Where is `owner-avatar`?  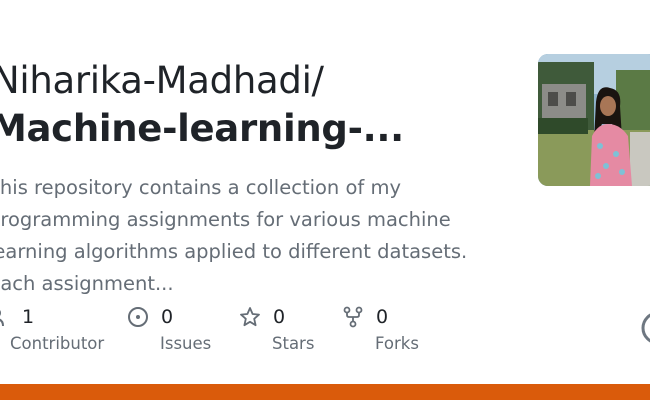
owner-avatar is located at coordinates (594, 120).